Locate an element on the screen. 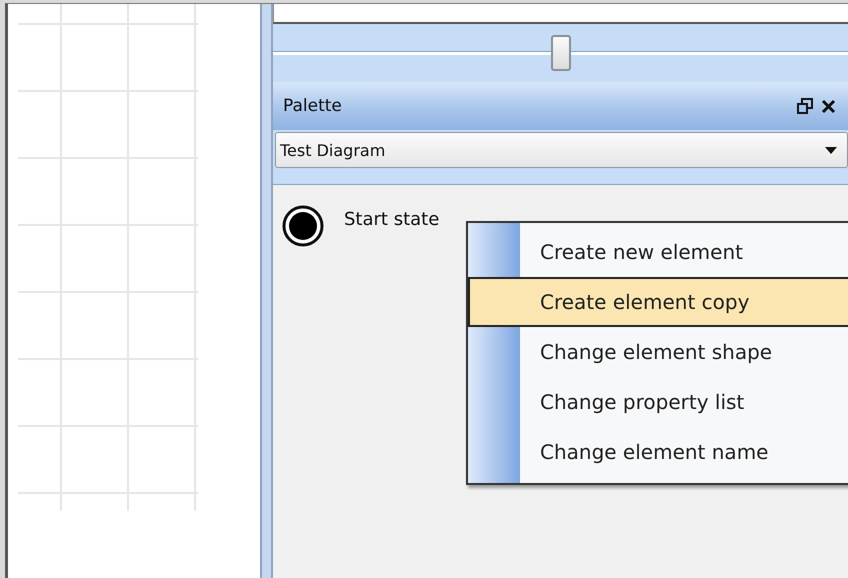 Image resolution: width=848 pixels, height=578 pixels. menu-item: Create element copy is located at coordinates (658, 302).